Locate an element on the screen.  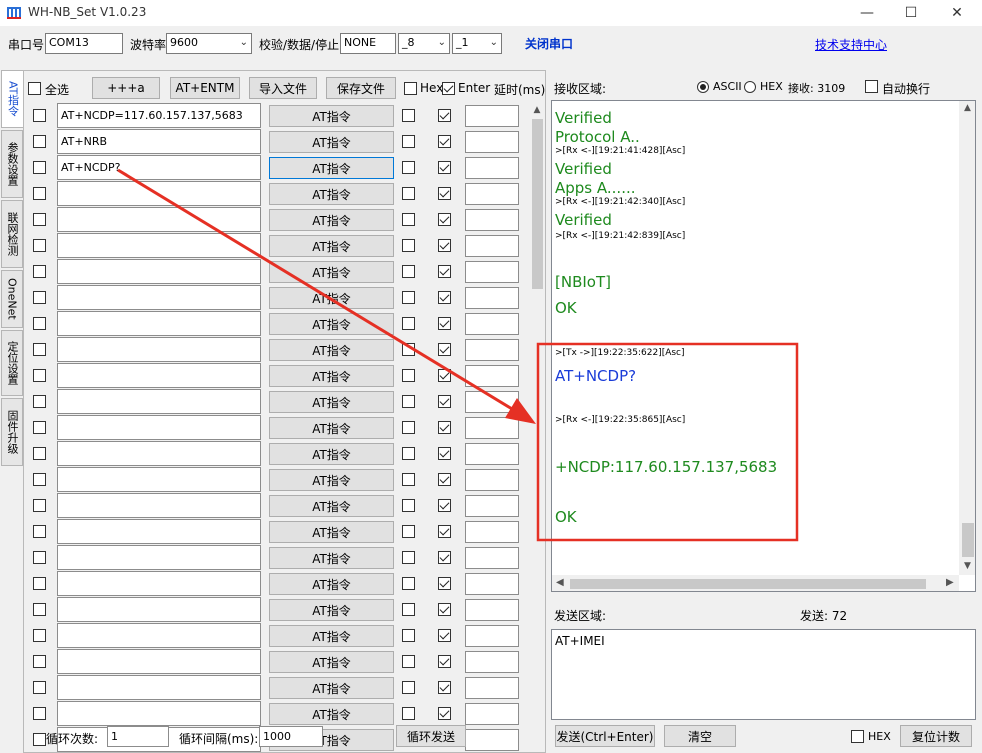
annotation-arrow-head is located at coordinates (520, 411).